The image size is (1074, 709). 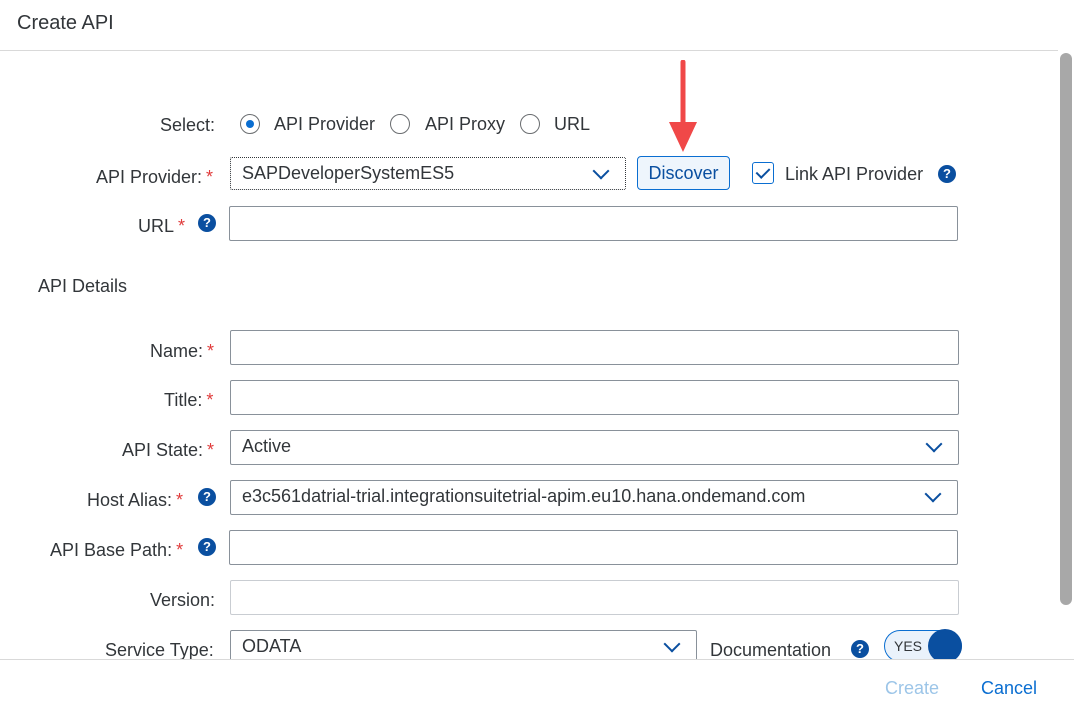 What do you see at coordinates (1009, 688) in the screenshot?
I see `cancel-button: Cancel` at bounding box center [1009, 688].